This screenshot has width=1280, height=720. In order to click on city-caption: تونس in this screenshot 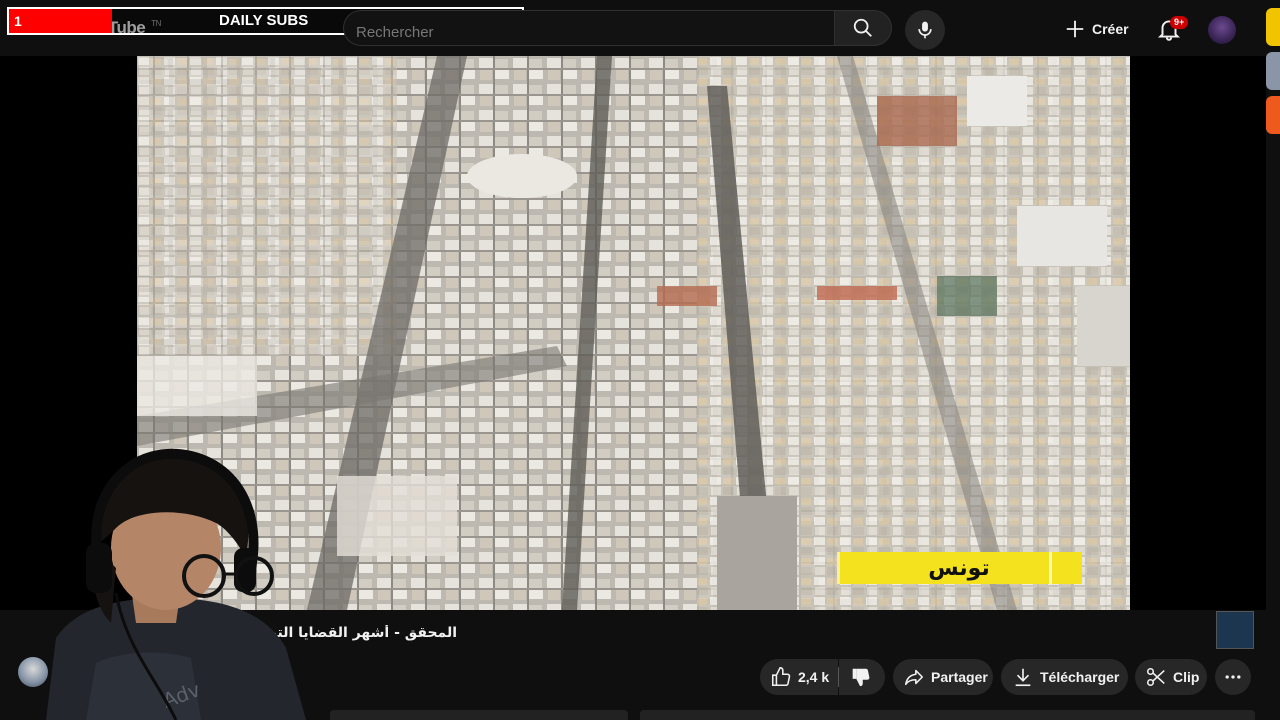, I will do `click(959, 568)`.